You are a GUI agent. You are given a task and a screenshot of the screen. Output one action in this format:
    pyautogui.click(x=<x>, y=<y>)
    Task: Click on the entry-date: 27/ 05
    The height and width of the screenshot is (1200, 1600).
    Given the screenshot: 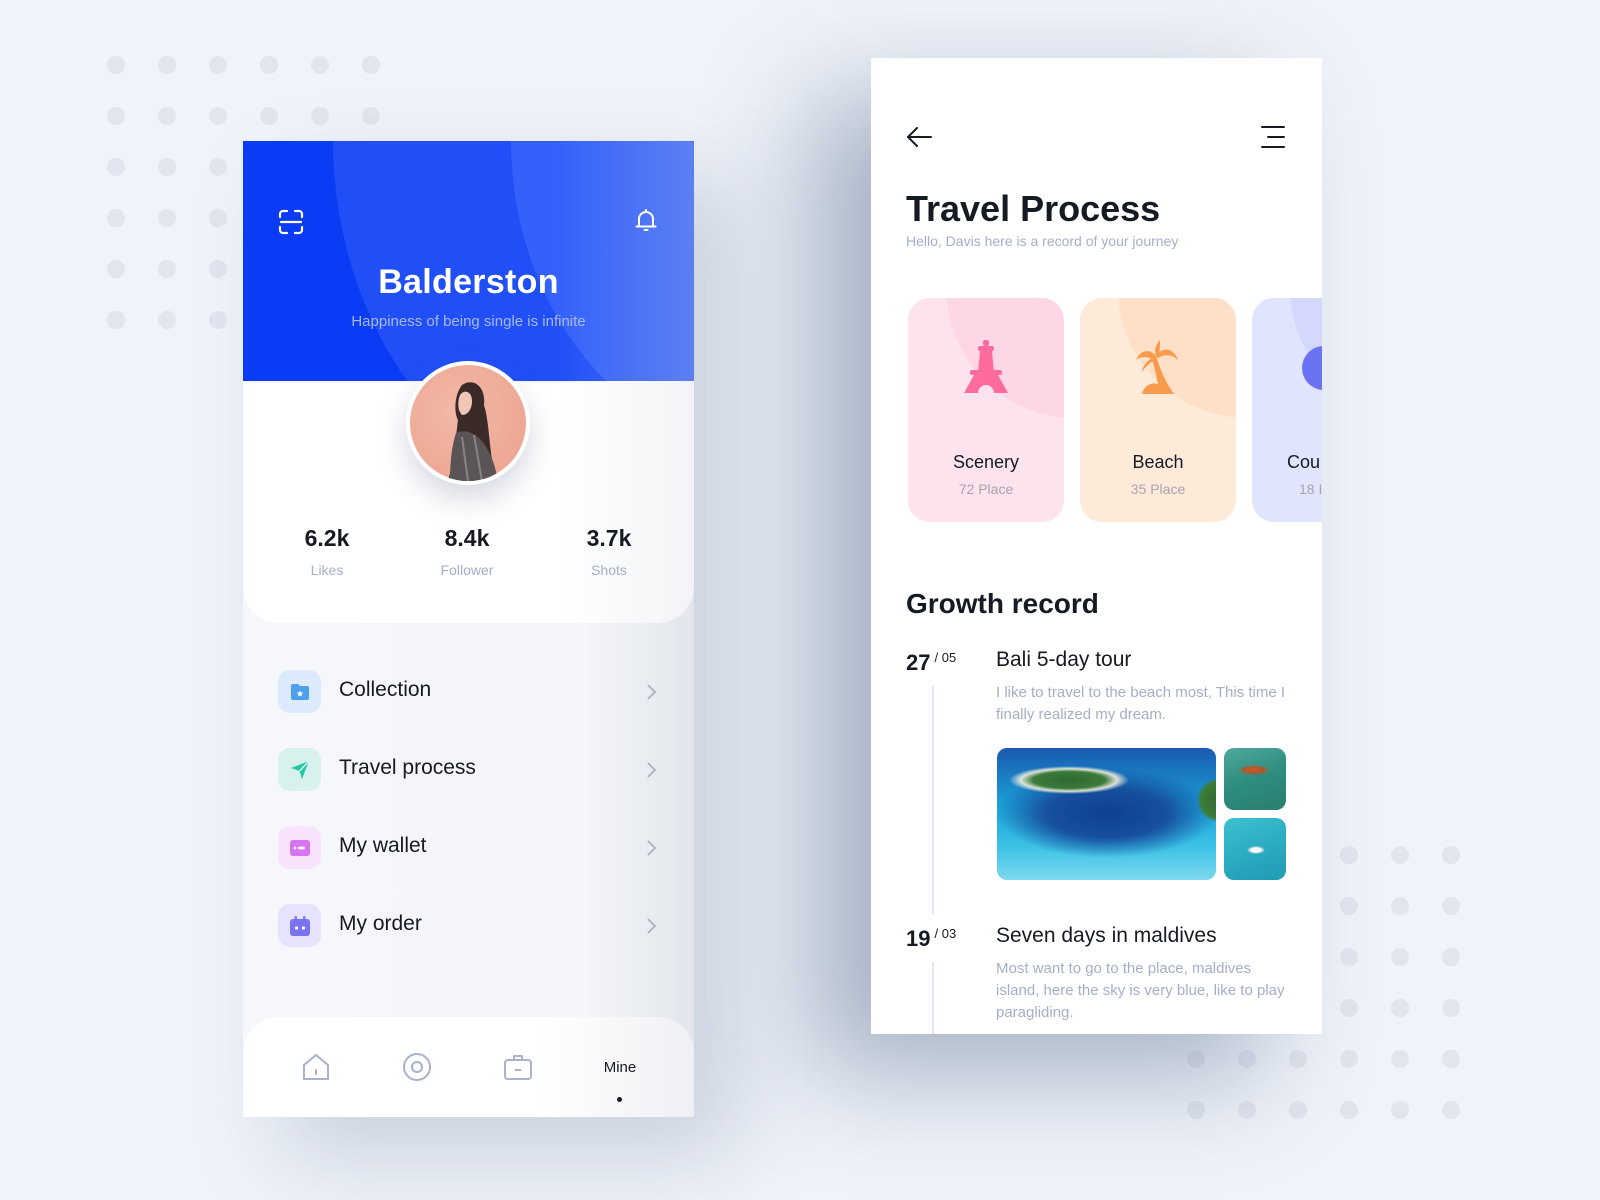 What is the action you would take?
    pyautogui.click(x=931, y=663)
    